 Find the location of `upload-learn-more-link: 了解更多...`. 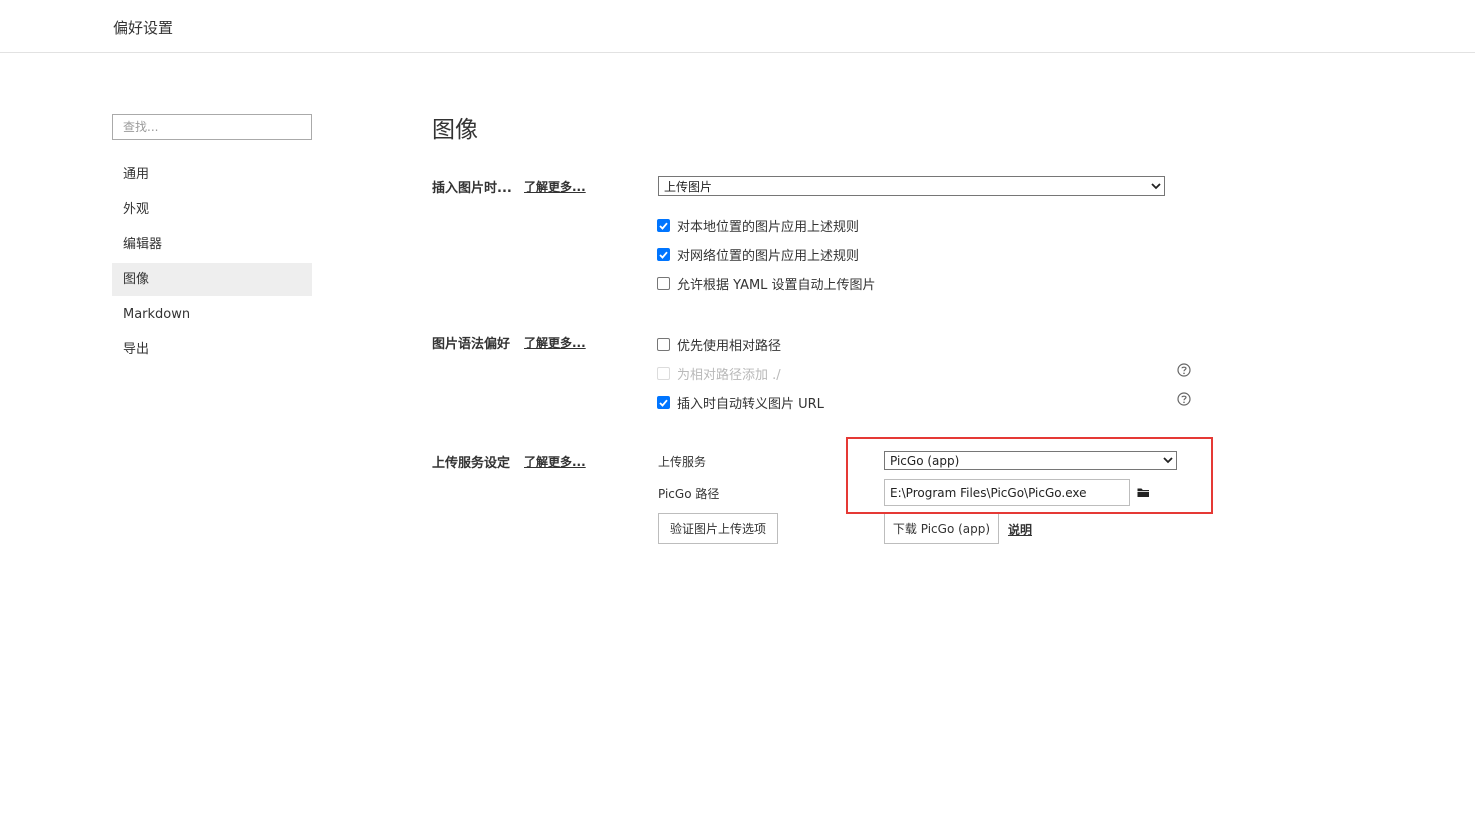

upload-learn-more-link: 了解更多... is located at coordinates (555, 461).